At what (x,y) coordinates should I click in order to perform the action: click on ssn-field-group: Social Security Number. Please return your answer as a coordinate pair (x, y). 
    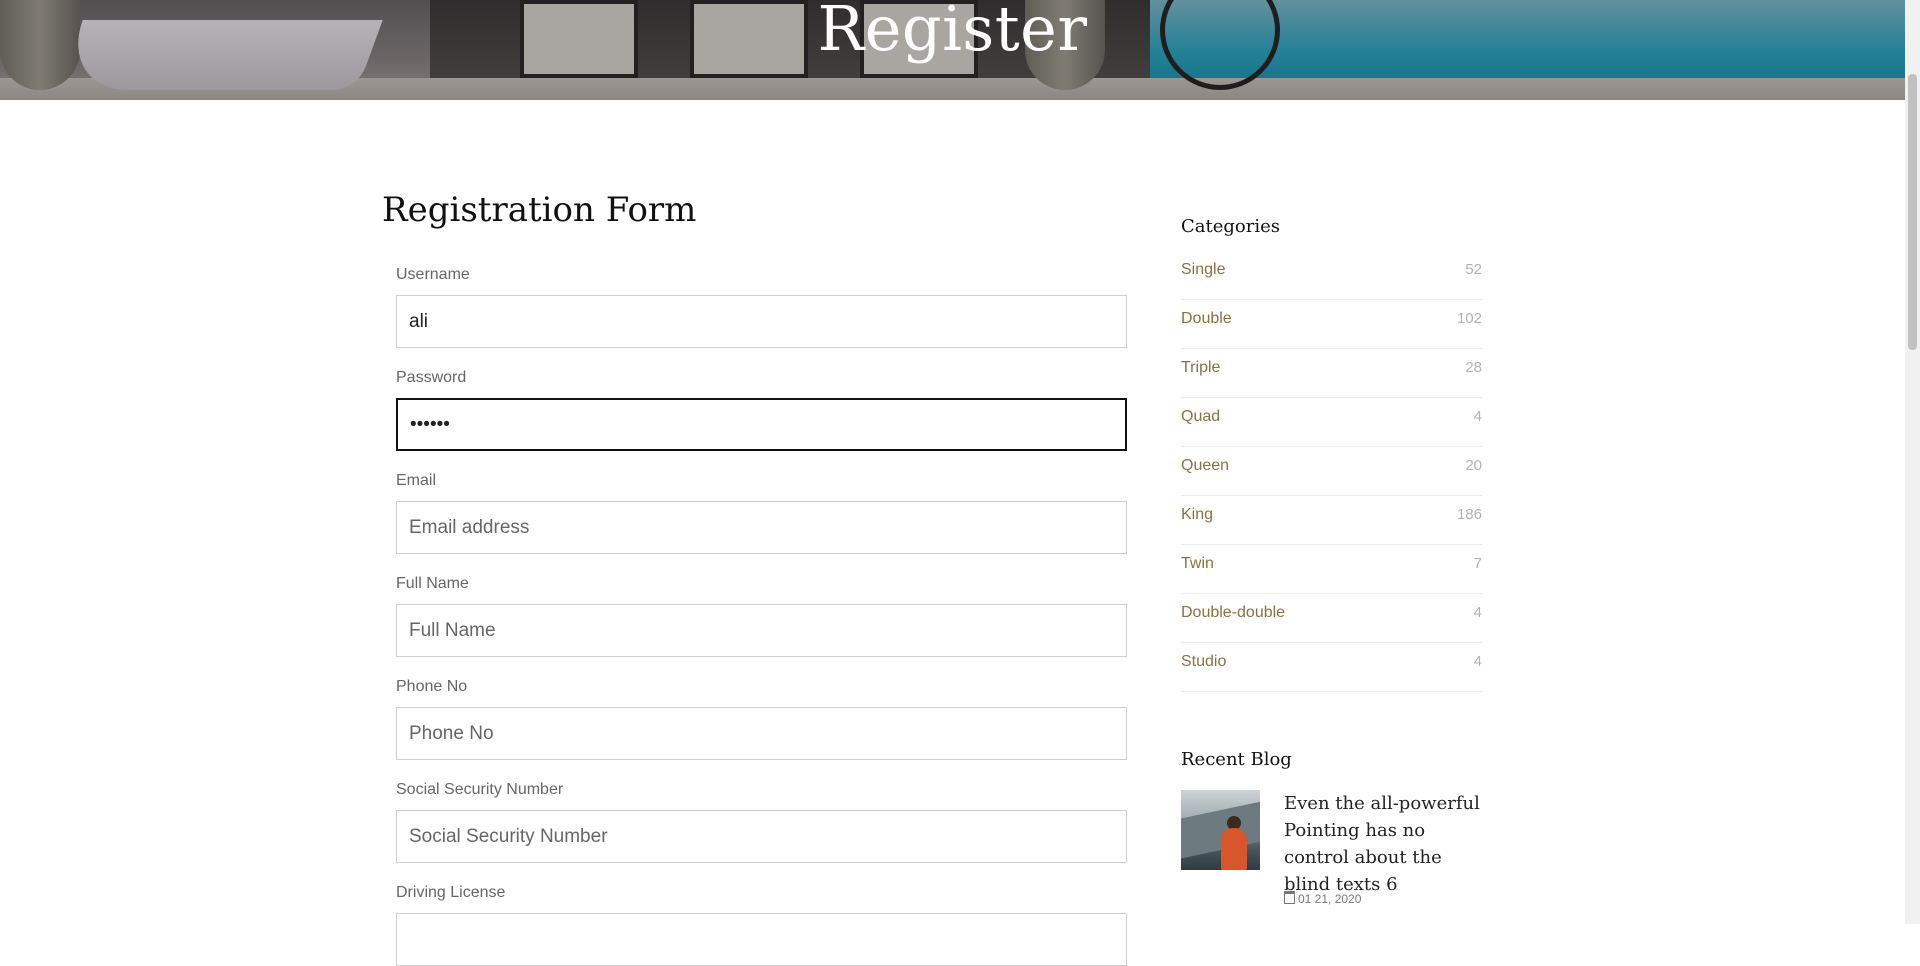
    Looking at the image, I should click on (761, 821).